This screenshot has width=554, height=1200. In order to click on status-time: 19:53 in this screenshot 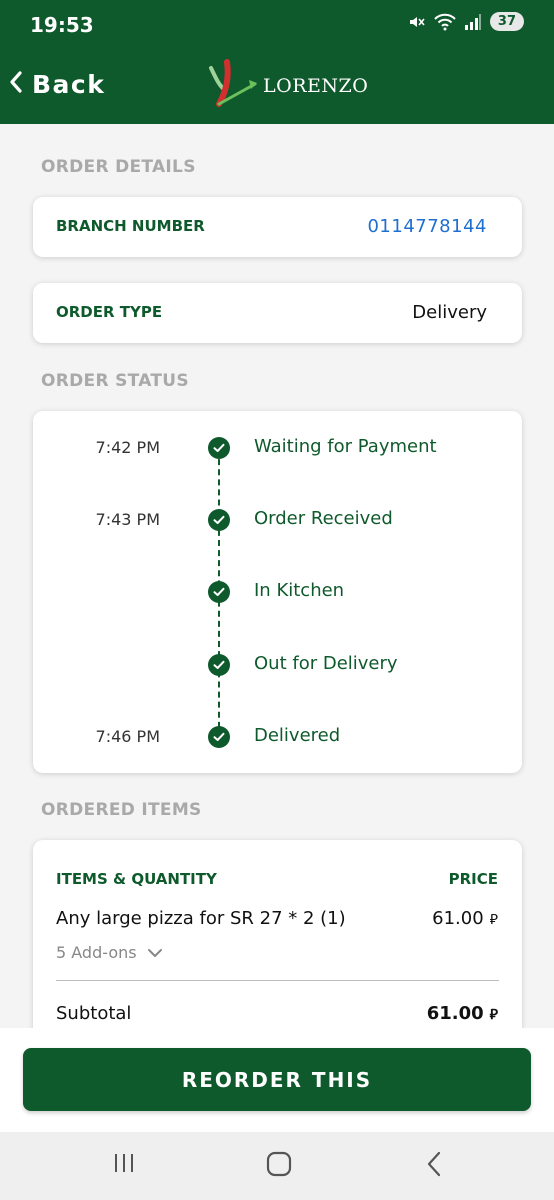, I will do `click(62, 25)`.